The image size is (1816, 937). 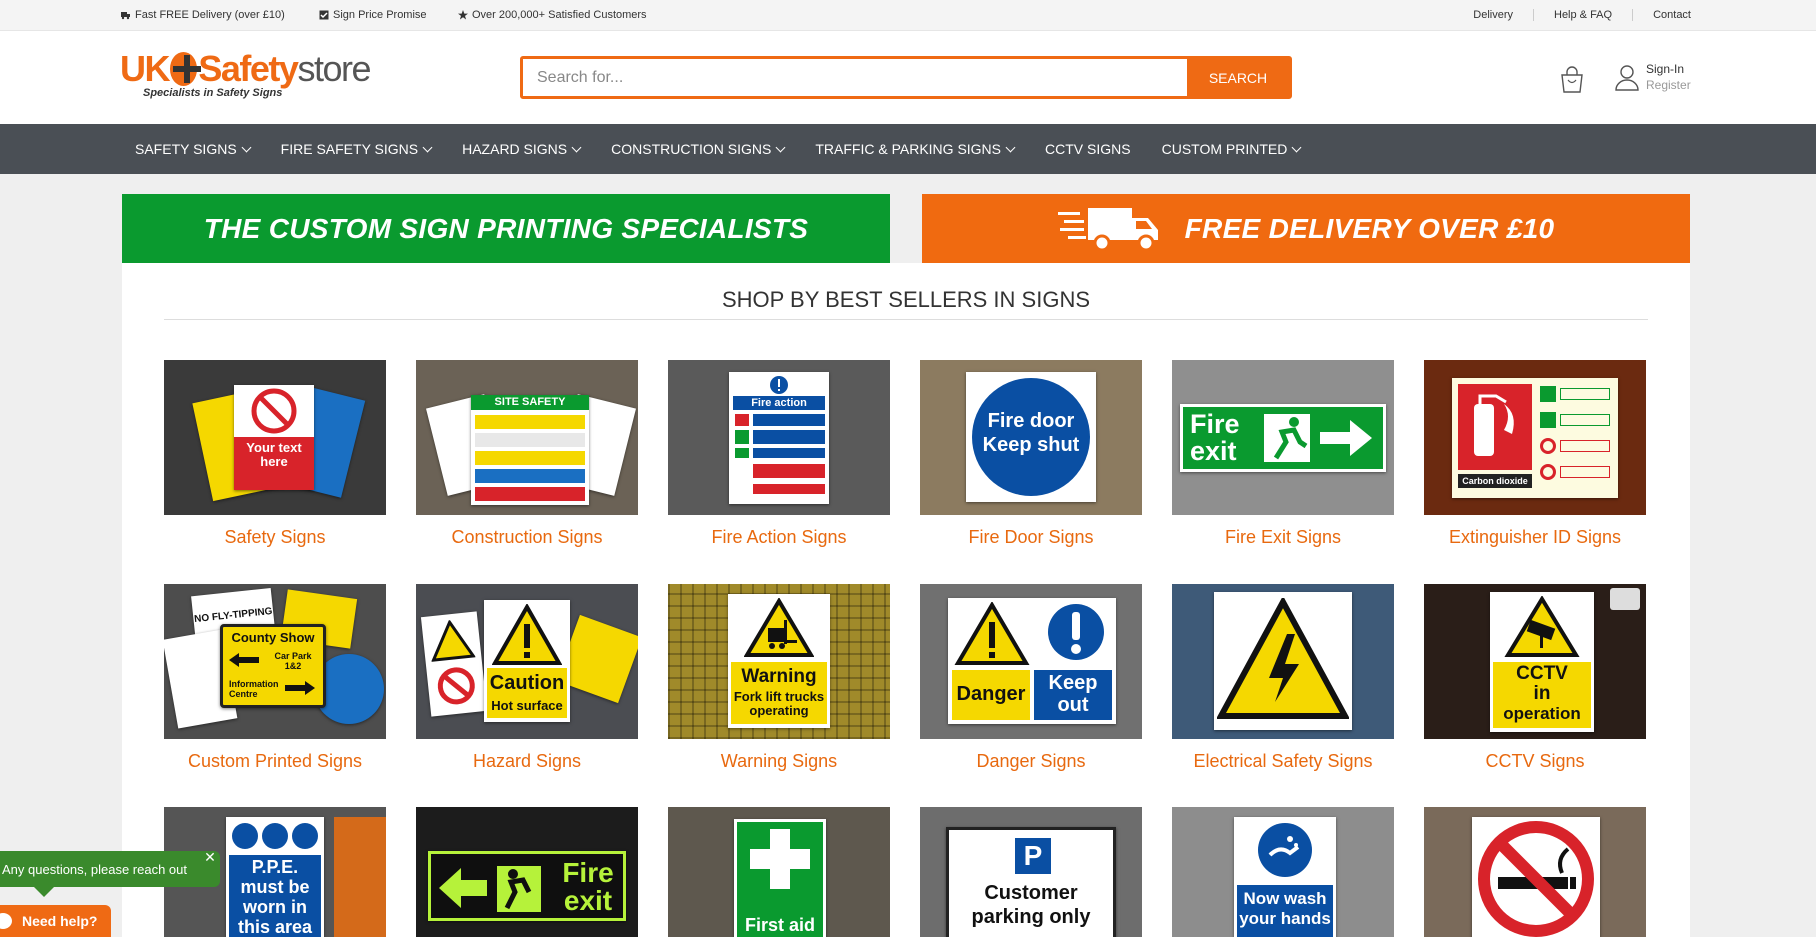 What do you see at coordinates (527, 705) in the screenshot?
I see `hot-surface-label: Hot surface` at bounding box center [527, 705].